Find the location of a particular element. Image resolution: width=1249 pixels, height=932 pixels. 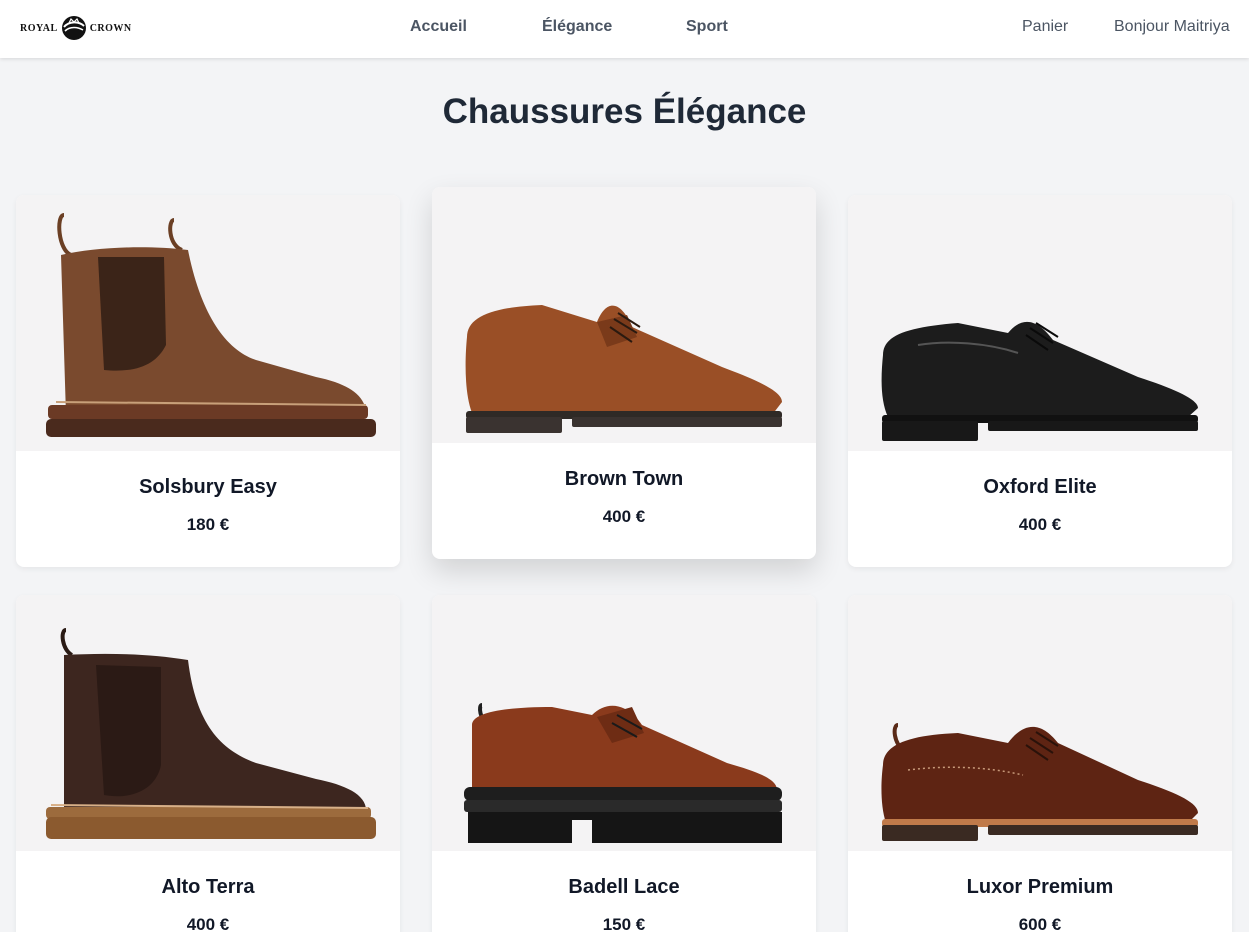

rust-suede-lace-shoe-icon is located at coordinates (623, 773).